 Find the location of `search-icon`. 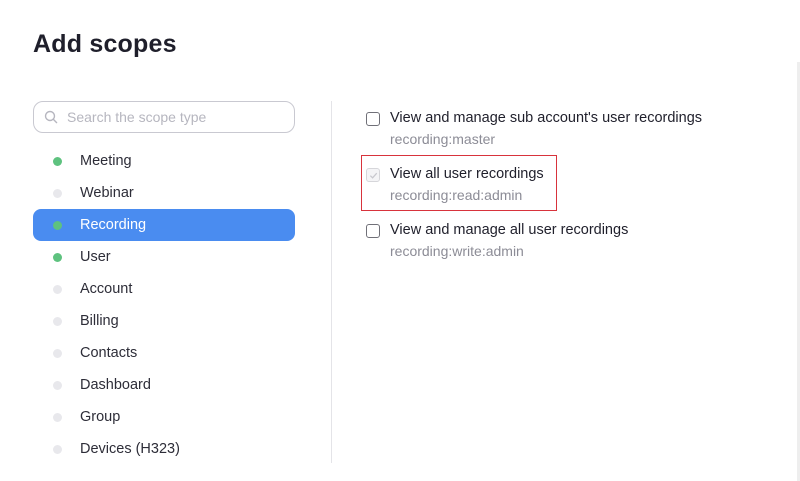

search-icon is located at coordinates (51, 117).